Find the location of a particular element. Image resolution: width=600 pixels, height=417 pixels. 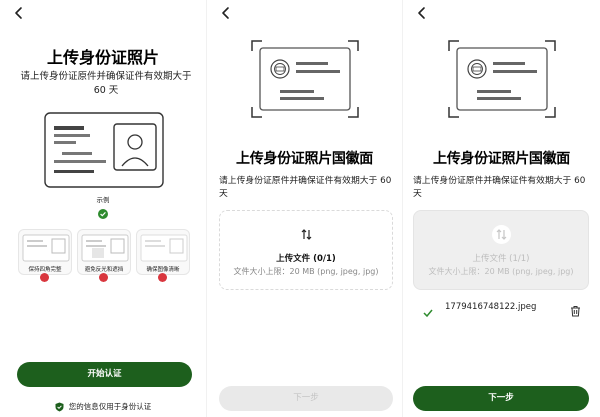

upload-label: 上传文件 (1/1) is located at coordinates (501, 259).